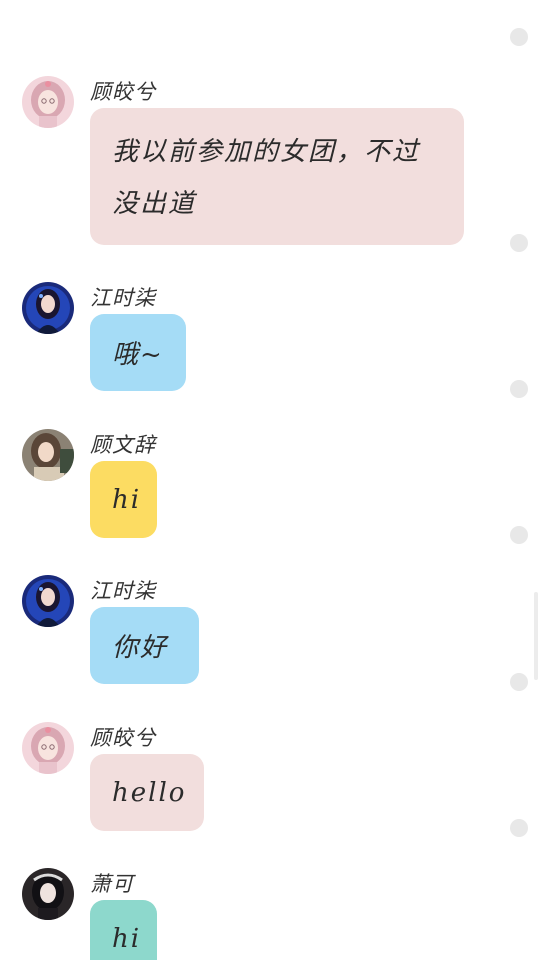  I want to click on sender-name: 萧可, so click(112, 884).